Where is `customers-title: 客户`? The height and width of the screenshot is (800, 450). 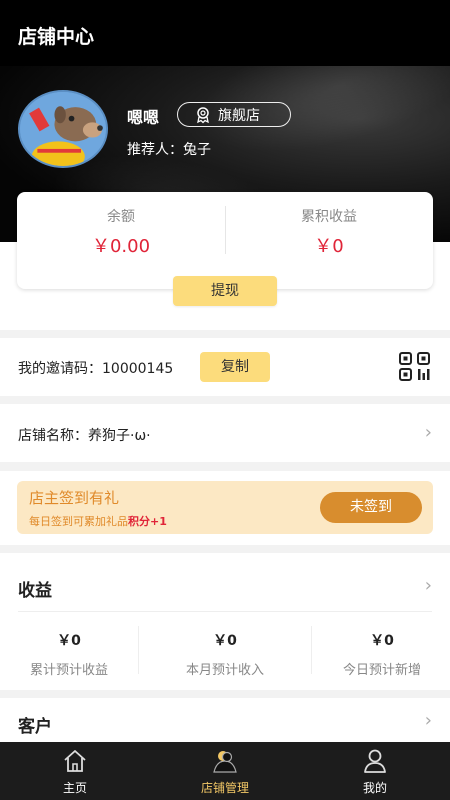
customers-title: 客户 is located at coordinates (35, 727).